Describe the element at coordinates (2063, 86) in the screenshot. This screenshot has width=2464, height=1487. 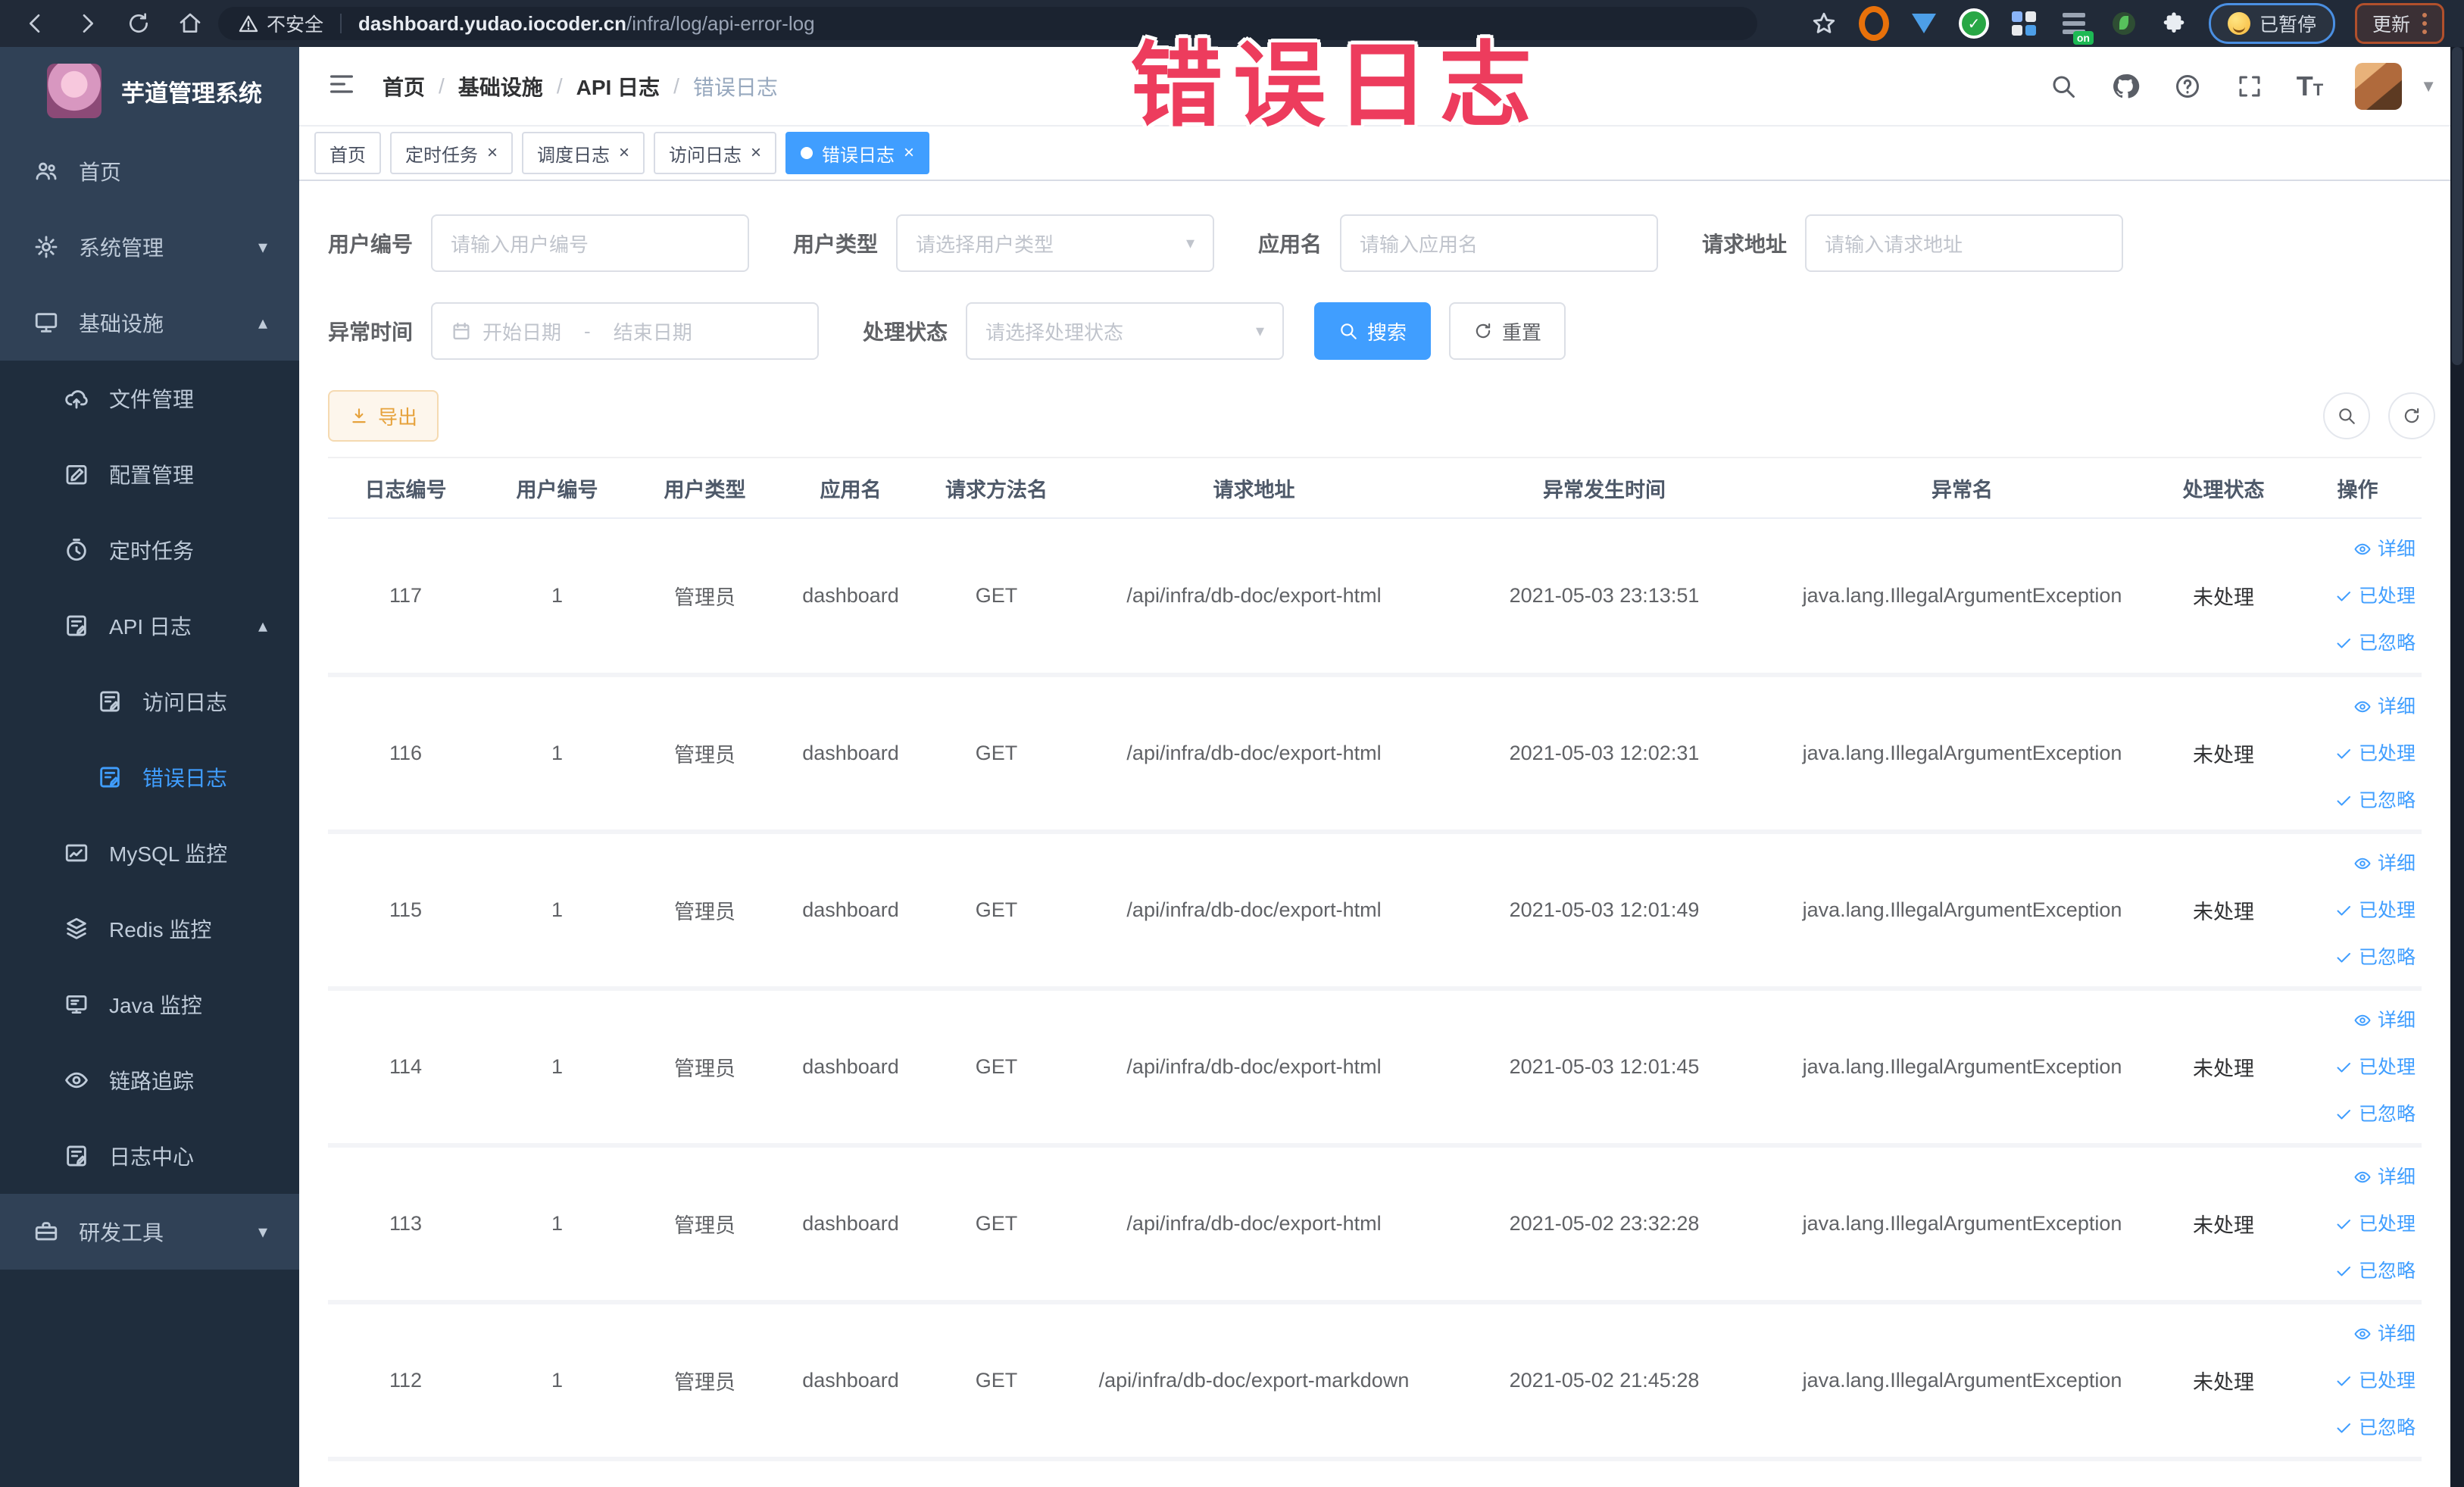
I see `search-icon` at that location.